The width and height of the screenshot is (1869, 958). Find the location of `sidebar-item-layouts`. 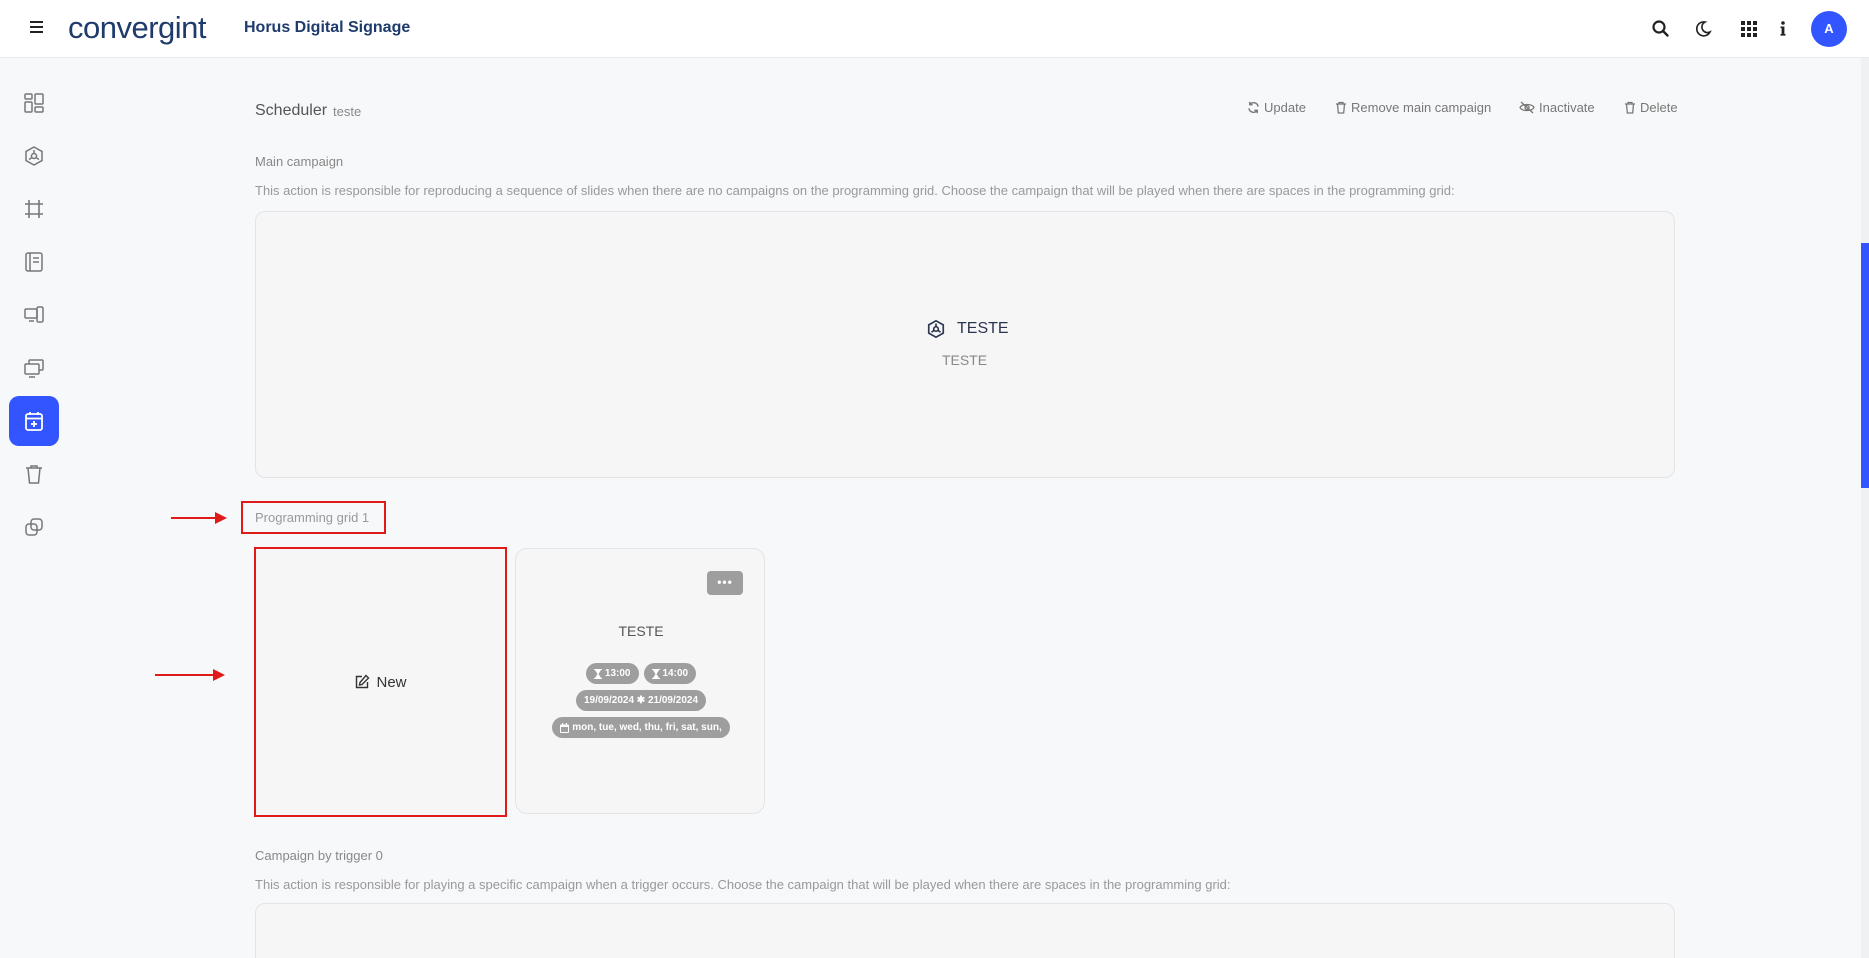

sidebar-item-layouts is located at coordinates (34, 209).